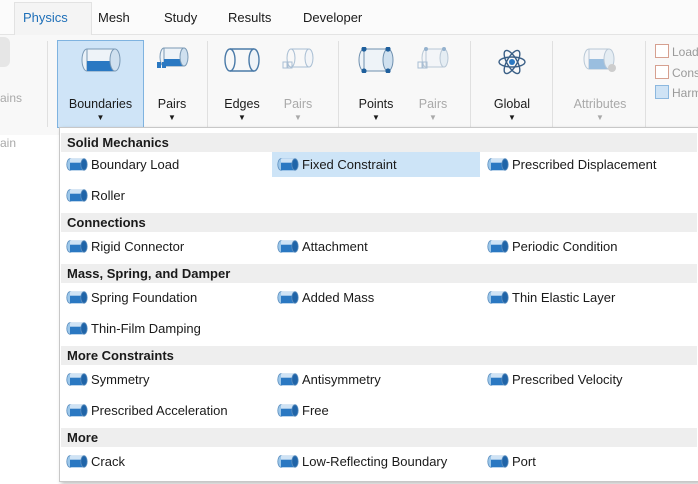 The height and width of the screenshot is (484, 698). What do you see at coordinates (242, 81) in the screenshot?
I see `edges-button: Edges ▼` at bounding box center [242, 81].